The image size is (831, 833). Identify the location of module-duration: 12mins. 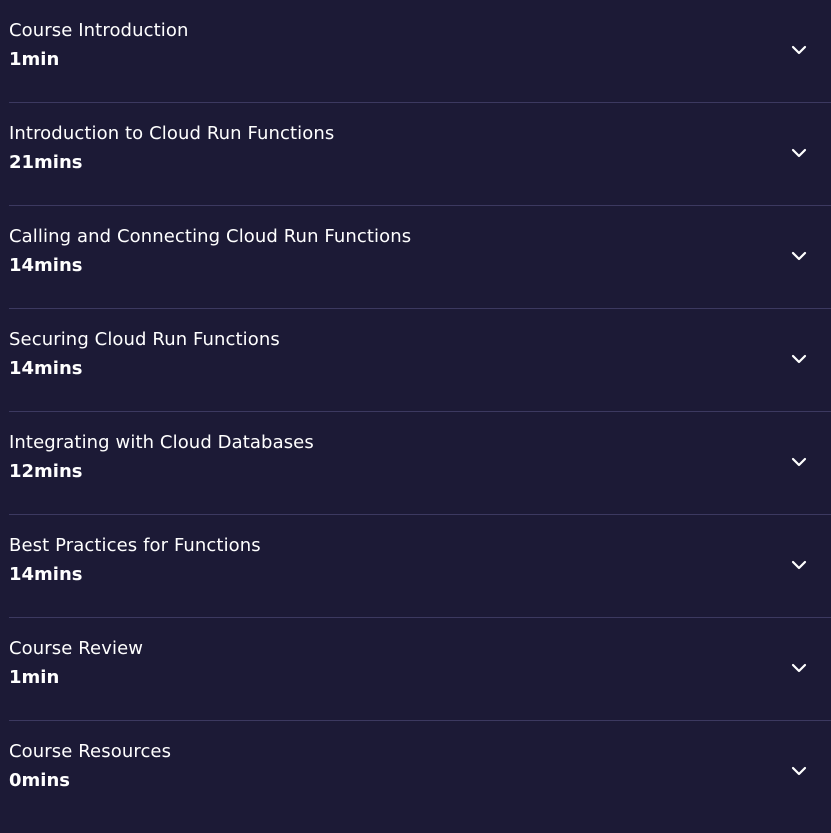
(46, 471).